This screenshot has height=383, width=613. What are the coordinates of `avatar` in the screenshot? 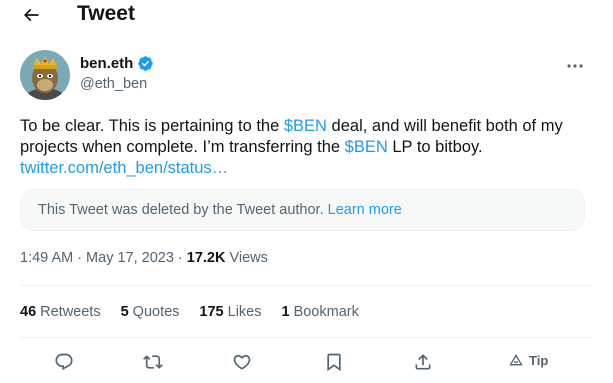 It's located at (45, 75).